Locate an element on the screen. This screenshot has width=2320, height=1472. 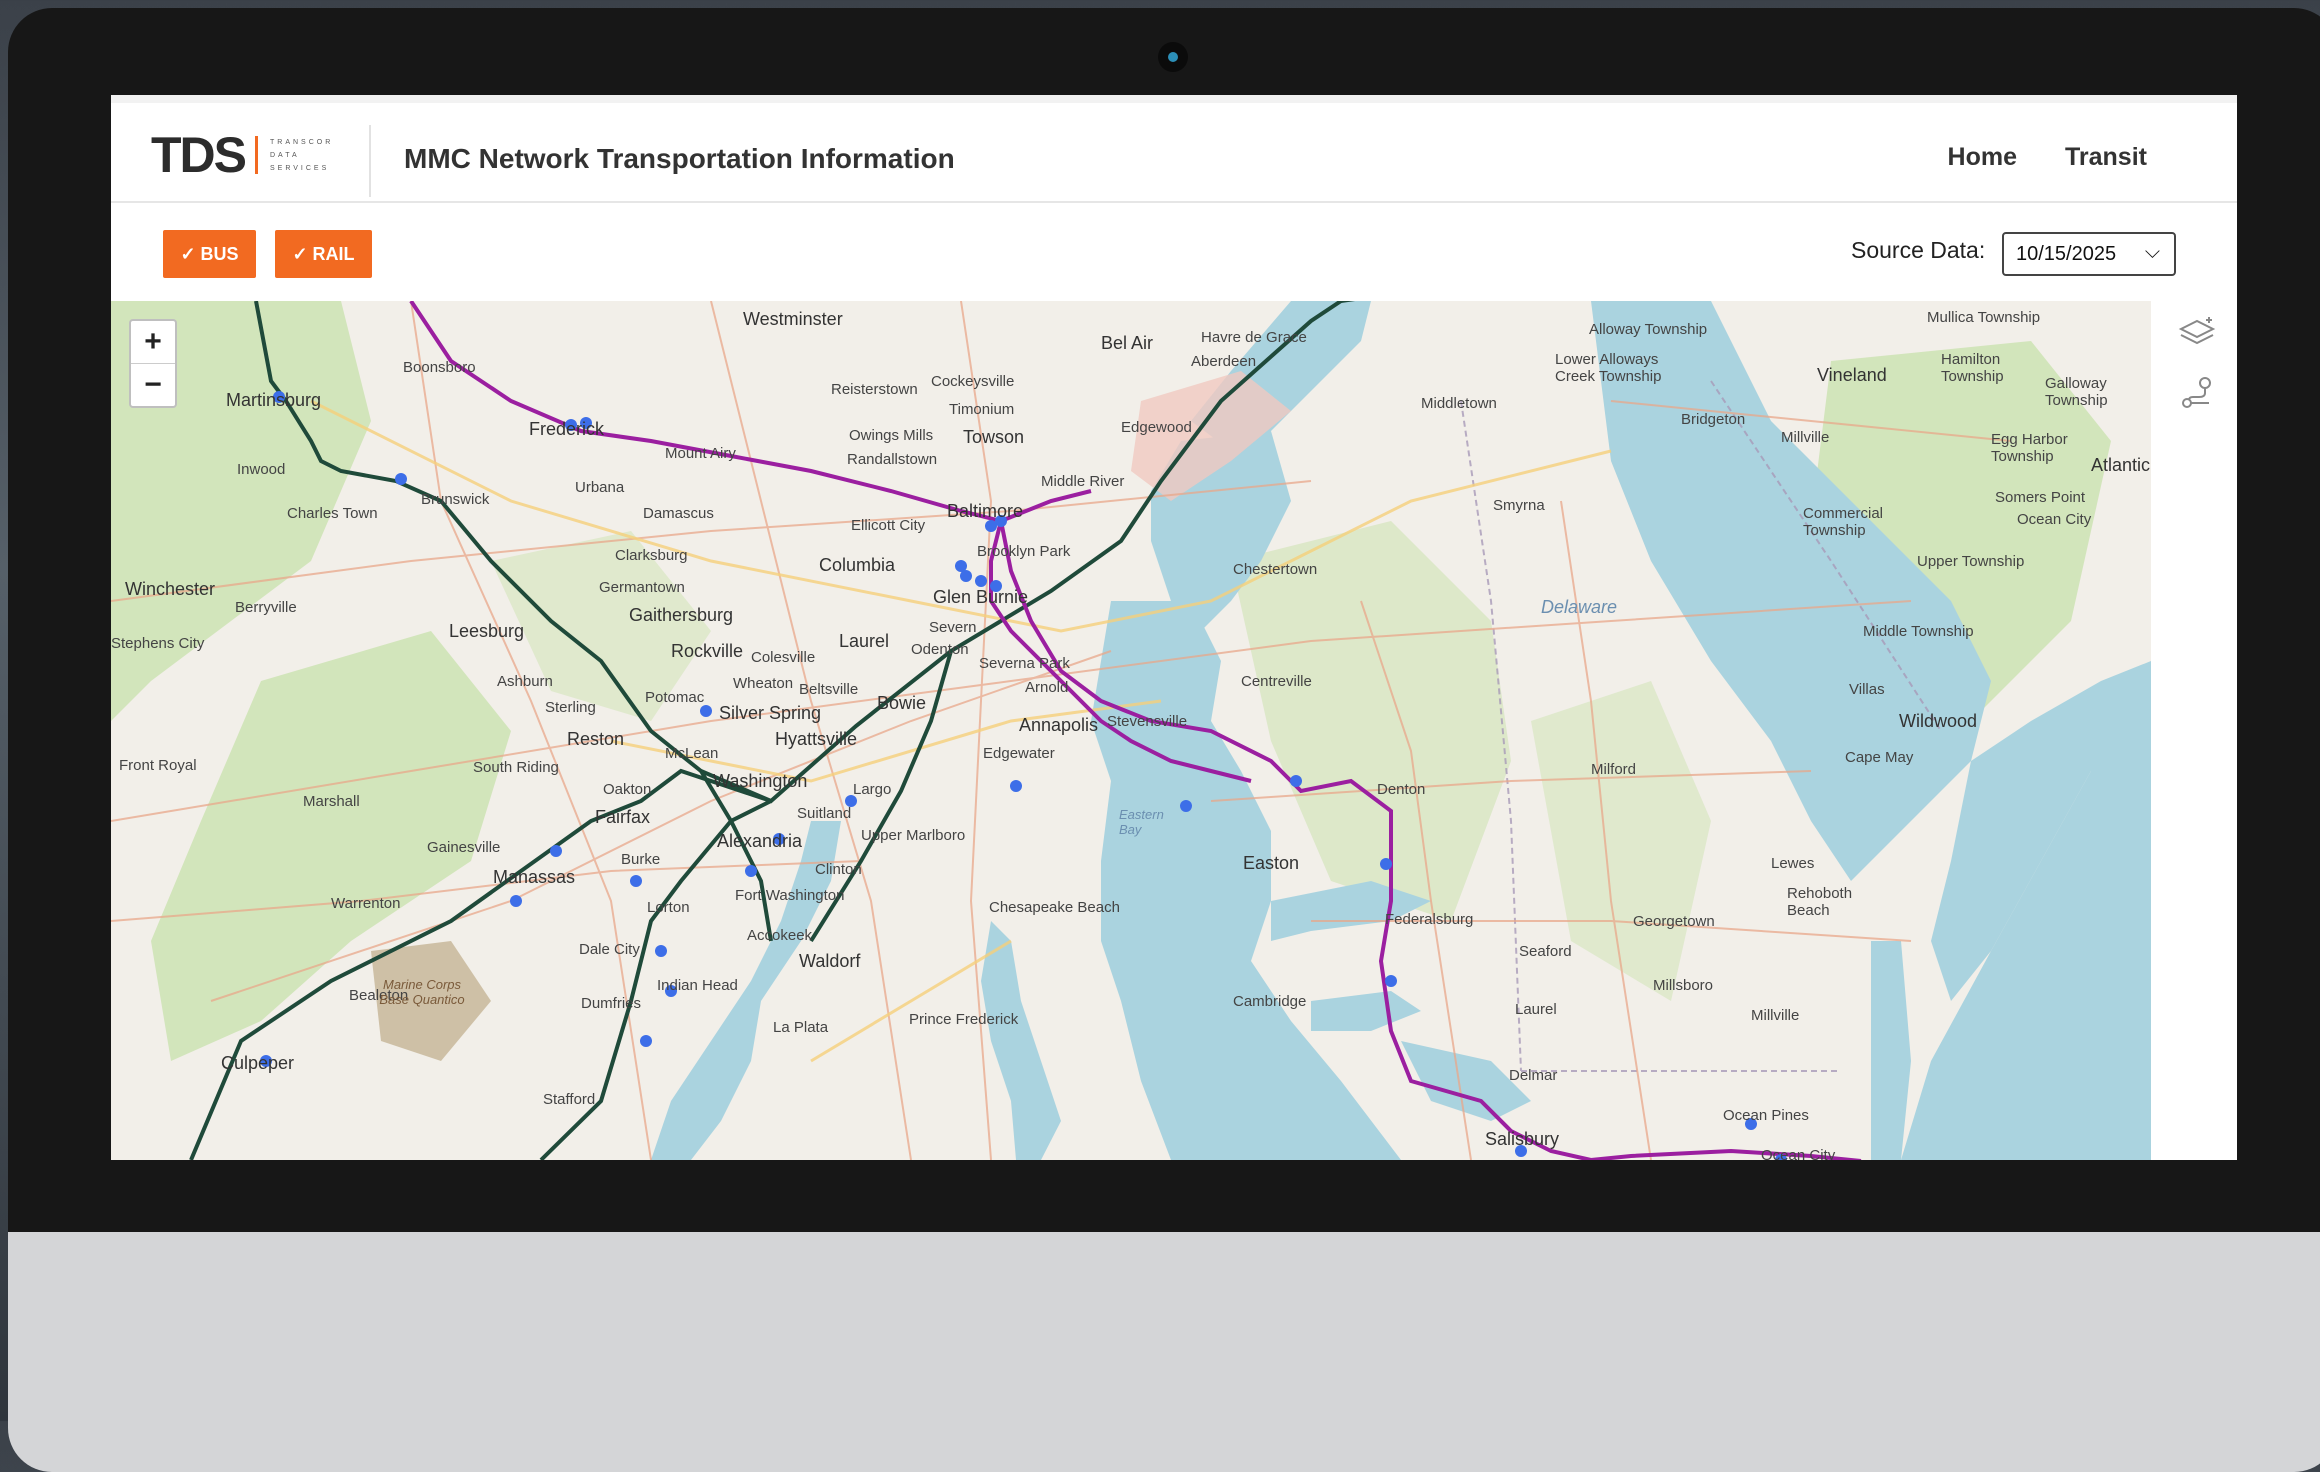
map-label: Columbia is located at coordinates (857, 565).